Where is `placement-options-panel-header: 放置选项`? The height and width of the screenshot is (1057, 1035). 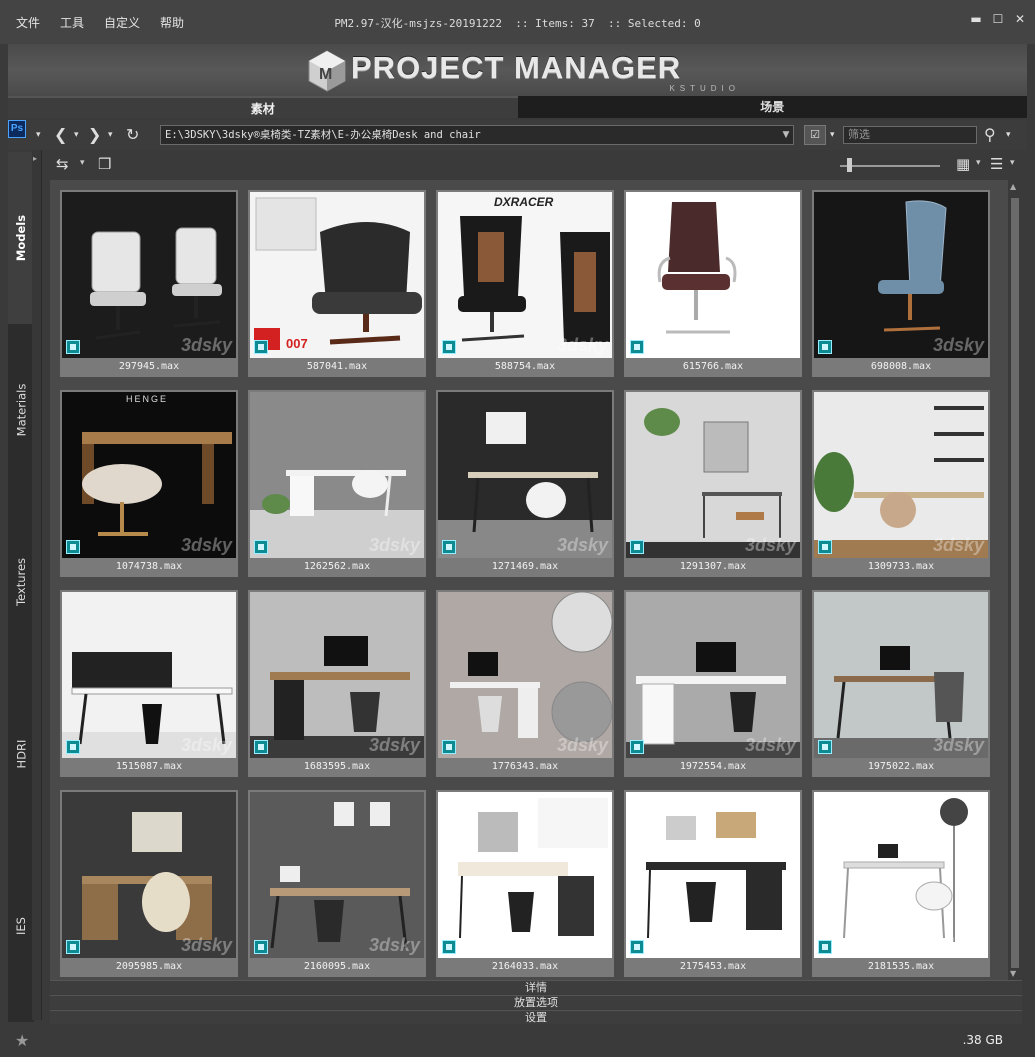 placement-options-panel-header: 放置选项 is located at coordinates (536, 1002).